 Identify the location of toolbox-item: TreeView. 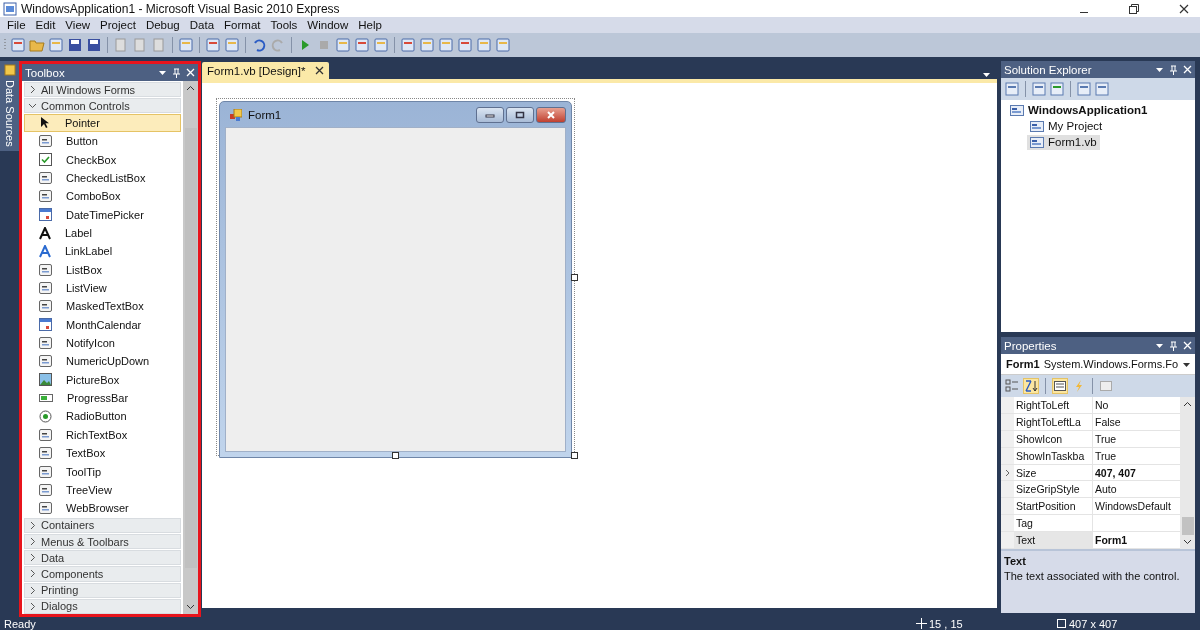
(102, 490).